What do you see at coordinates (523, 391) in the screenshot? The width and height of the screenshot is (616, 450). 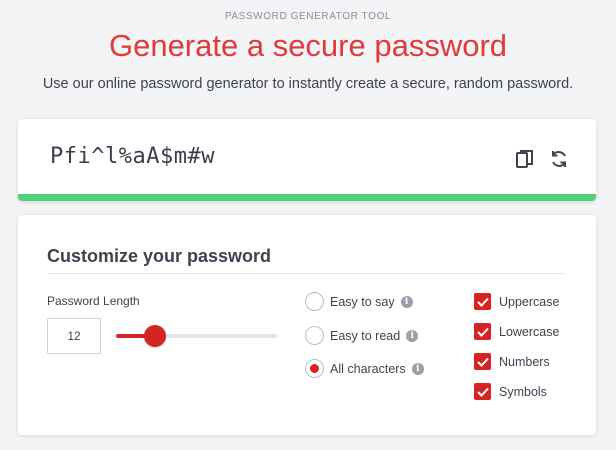 I see `checkbox-label: Symbols` at bounding box center [523, 391].